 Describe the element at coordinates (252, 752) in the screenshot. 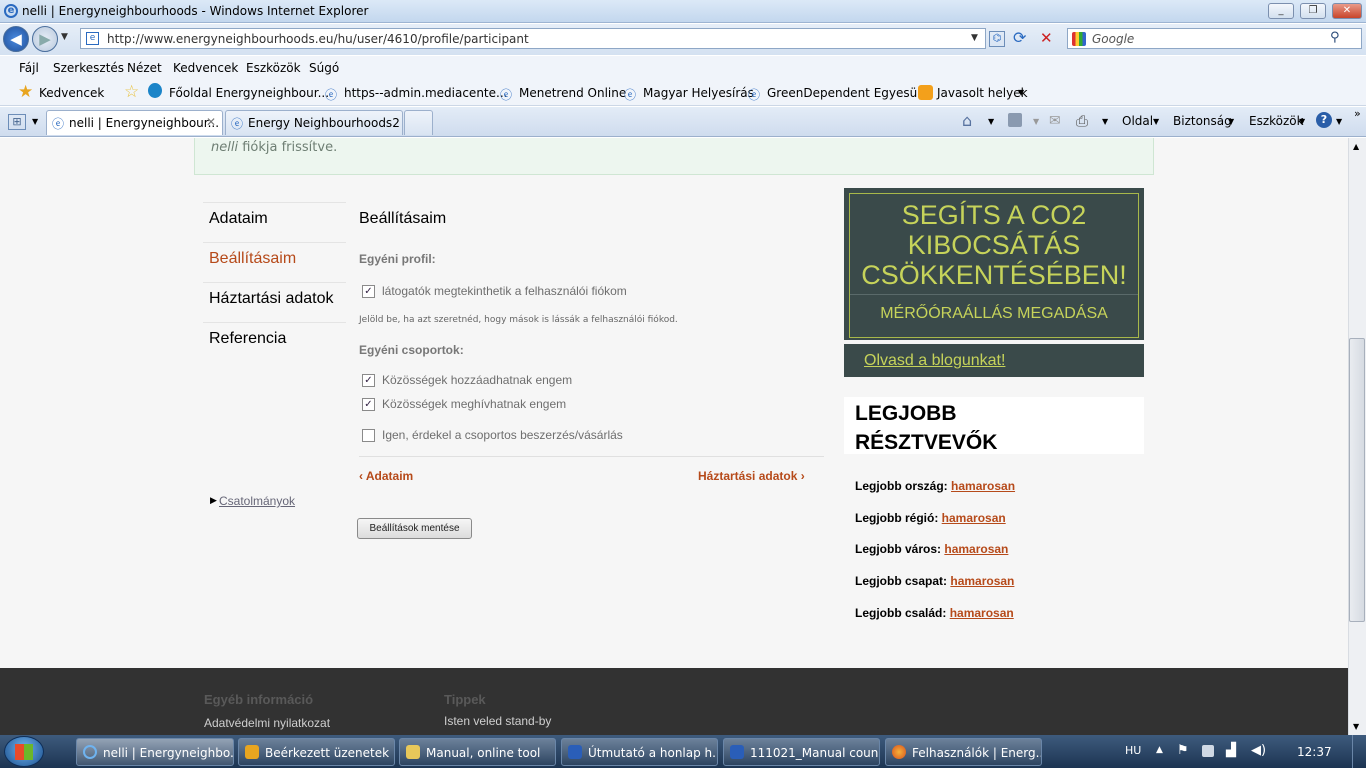

I see `mail-icon` at that location.